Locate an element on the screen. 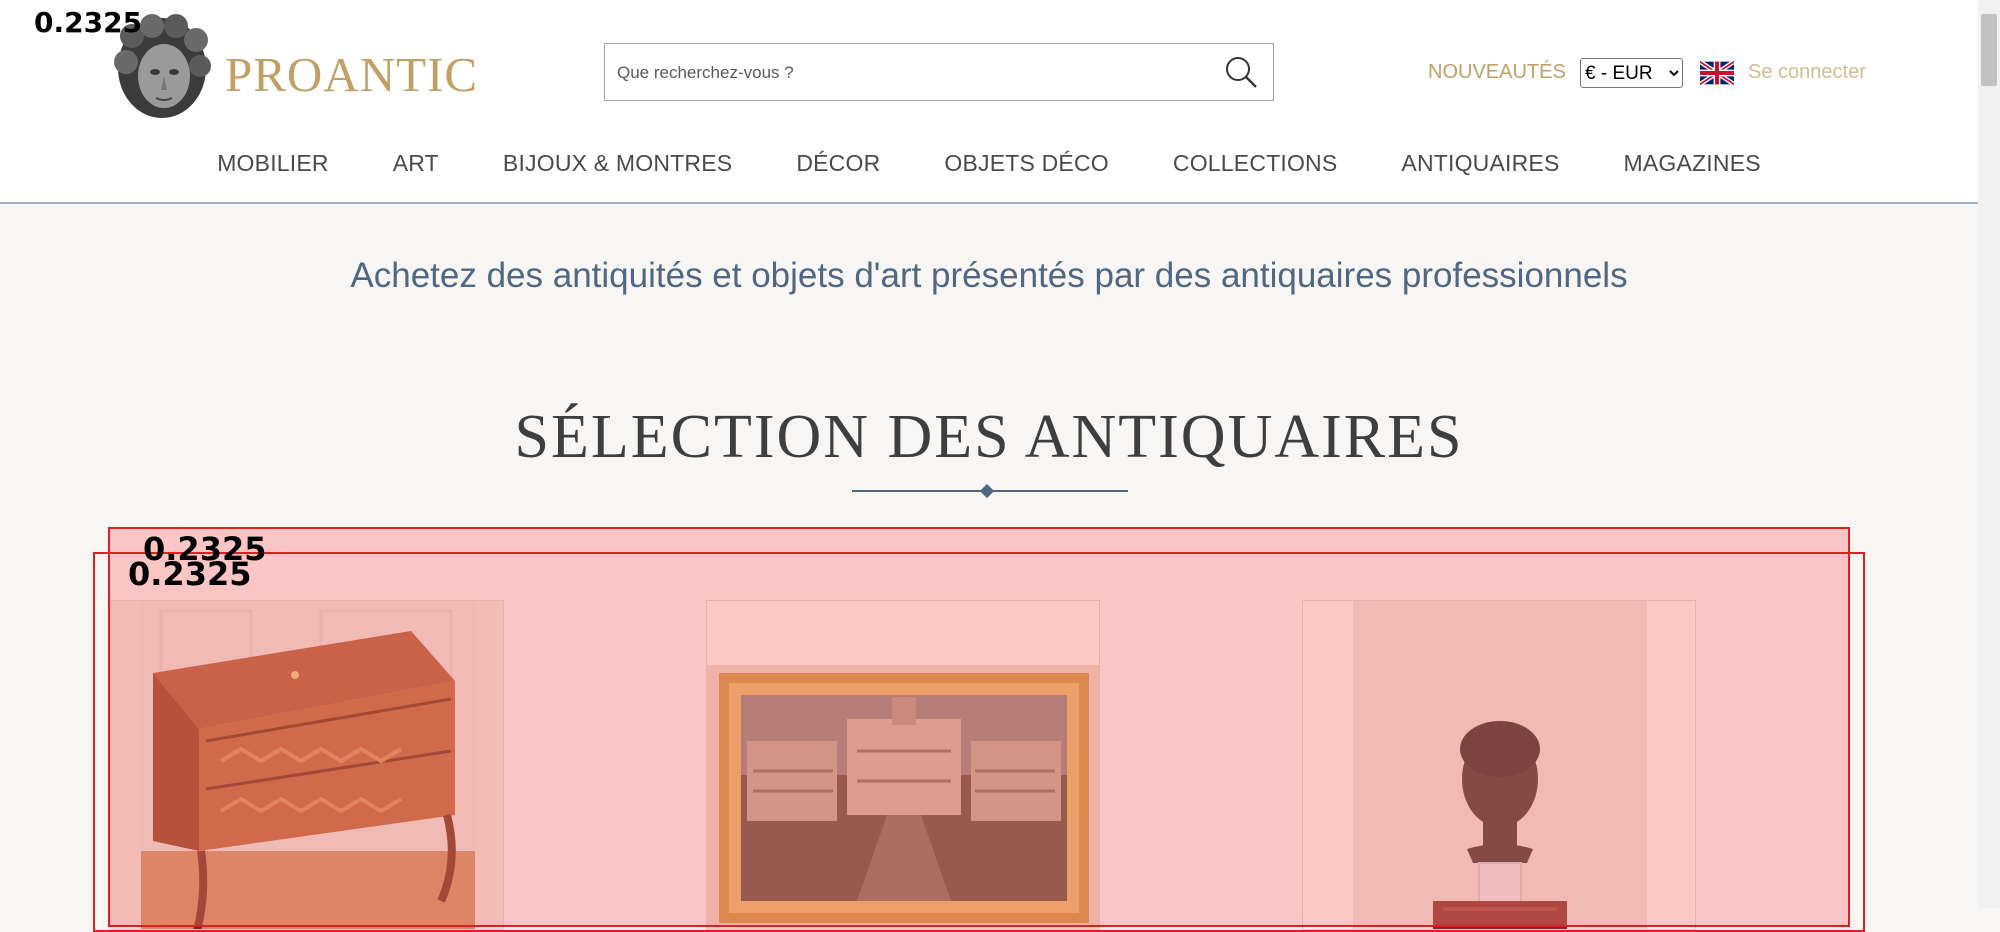 Image resolution: width=2000 pixels, height=932 pixels. page-scrollbar is located at coordinates (1989, 454).